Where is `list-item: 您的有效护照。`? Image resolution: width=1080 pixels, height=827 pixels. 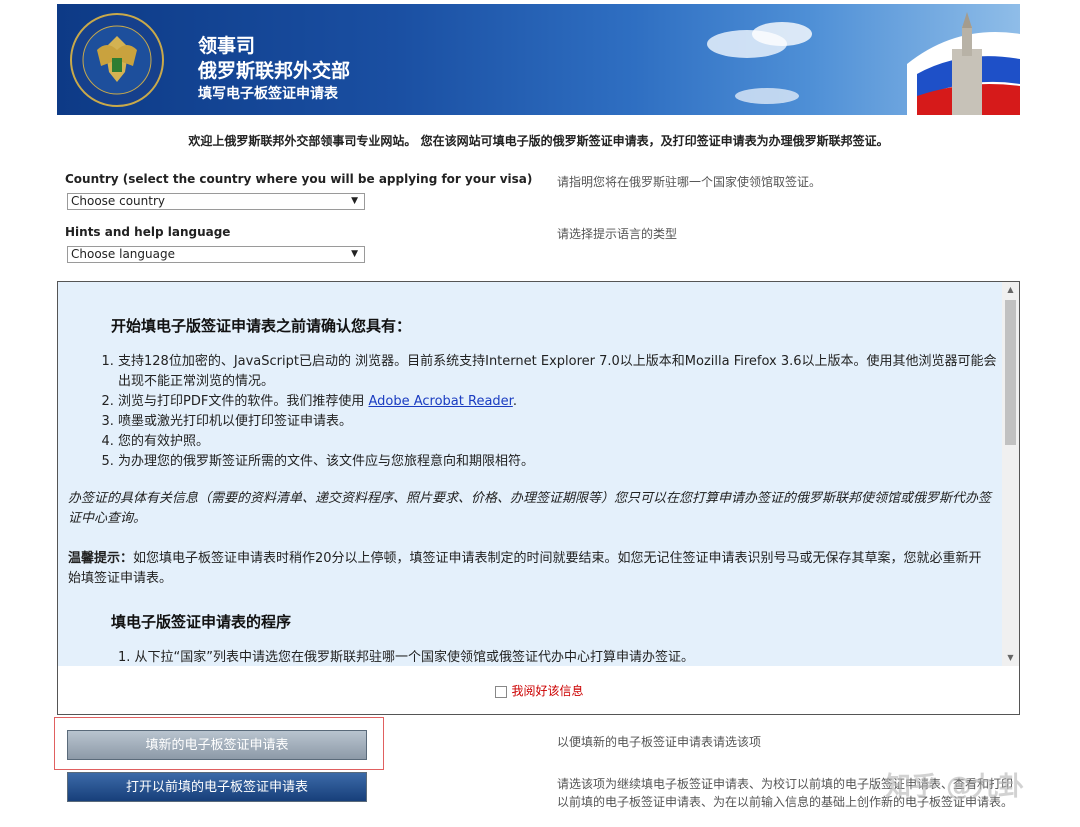
list-item: 您的有效护照。 is located at coordinates (560, 442).